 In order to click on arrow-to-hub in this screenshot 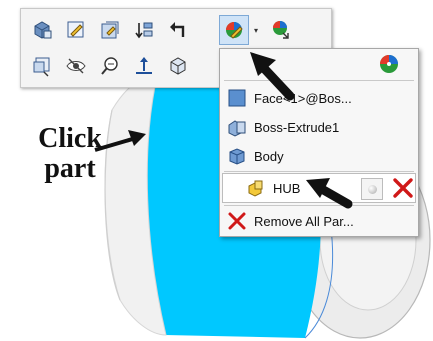, I will do `click(334, 196)`.